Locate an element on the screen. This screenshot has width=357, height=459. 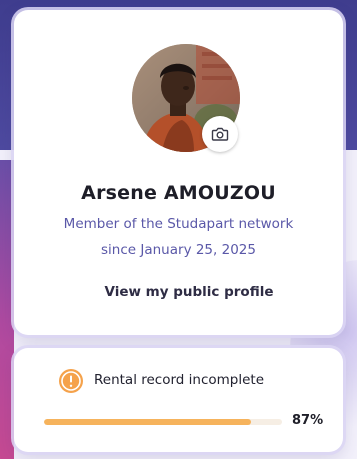
rental-record-status: Rental record incomplete is located at coordinates (179, 380).